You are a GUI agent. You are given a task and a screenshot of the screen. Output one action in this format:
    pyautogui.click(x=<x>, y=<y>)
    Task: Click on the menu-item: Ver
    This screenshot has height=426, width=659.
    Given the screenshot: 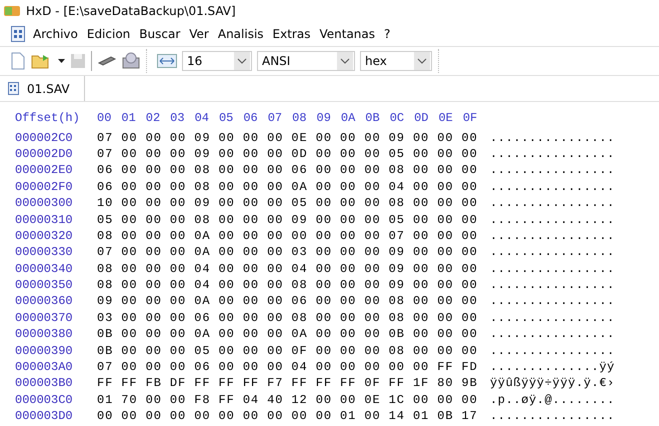 What is the action you would take?
    pyautogui.click(x=199, y=34)
    